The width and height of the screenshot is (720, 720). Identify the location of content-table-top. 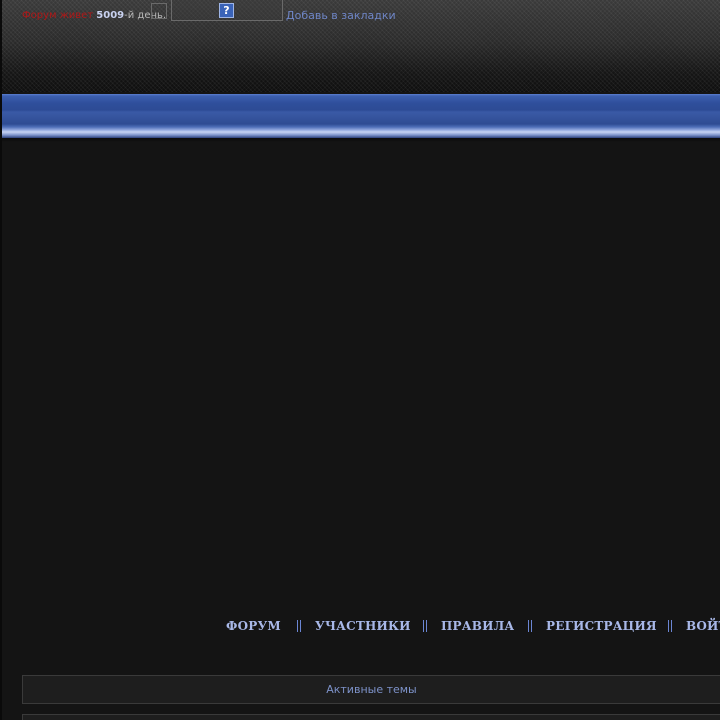
(371, 717).